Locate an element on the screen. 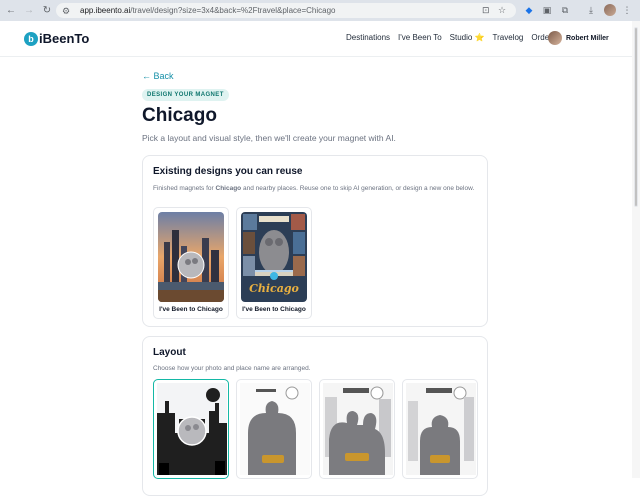  chicago-collage-magnet: Chicago is located at coordinates (274, 257).